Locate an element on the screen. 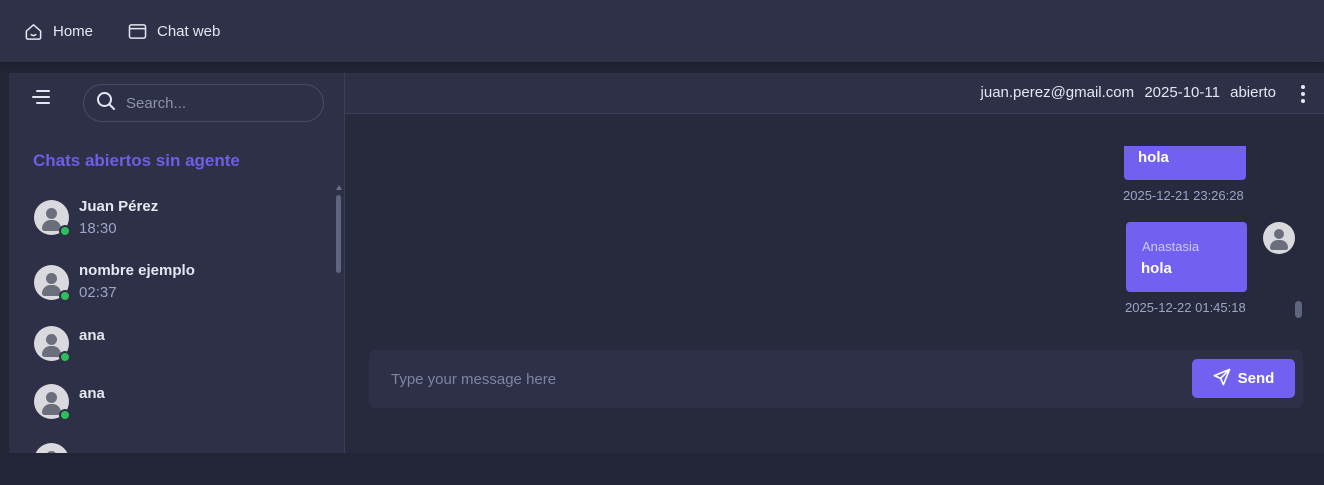 Image resolution: width=1324 pixels, height=485 pixels. chat-date: 2025-10-11 is located at coordinates (1182, 92).